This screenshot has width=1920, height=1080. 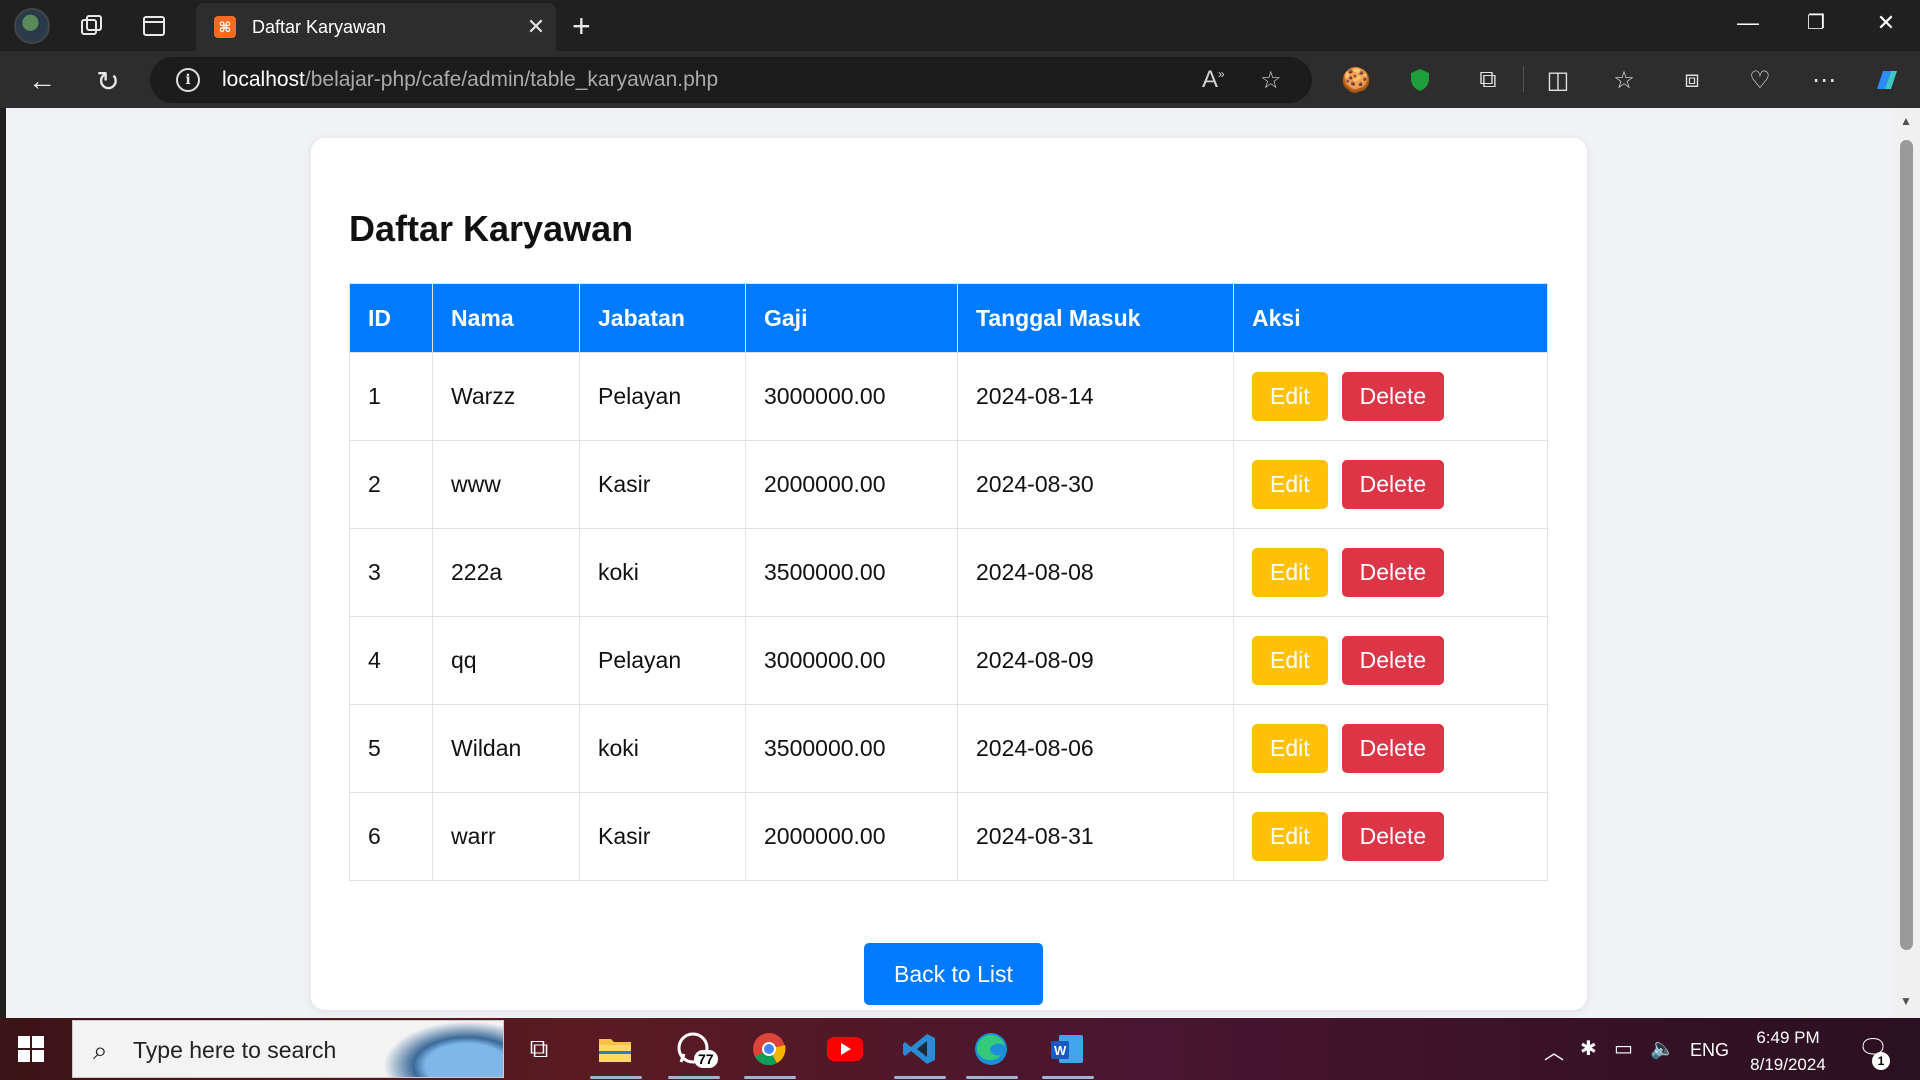 I want to click on split-screen-icon: ◫, so click(x=1558, y=80).